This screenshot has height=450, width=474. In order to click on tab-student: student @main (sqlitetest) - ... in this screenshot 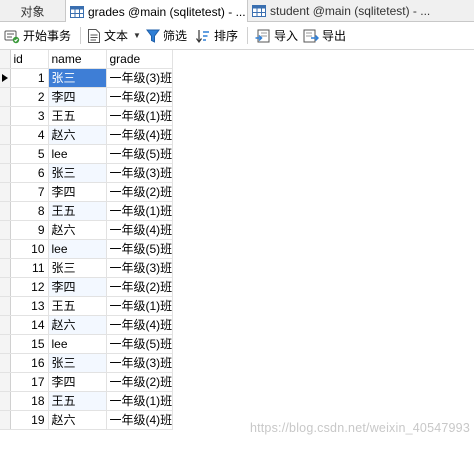, I will do `click(340, 11)`.